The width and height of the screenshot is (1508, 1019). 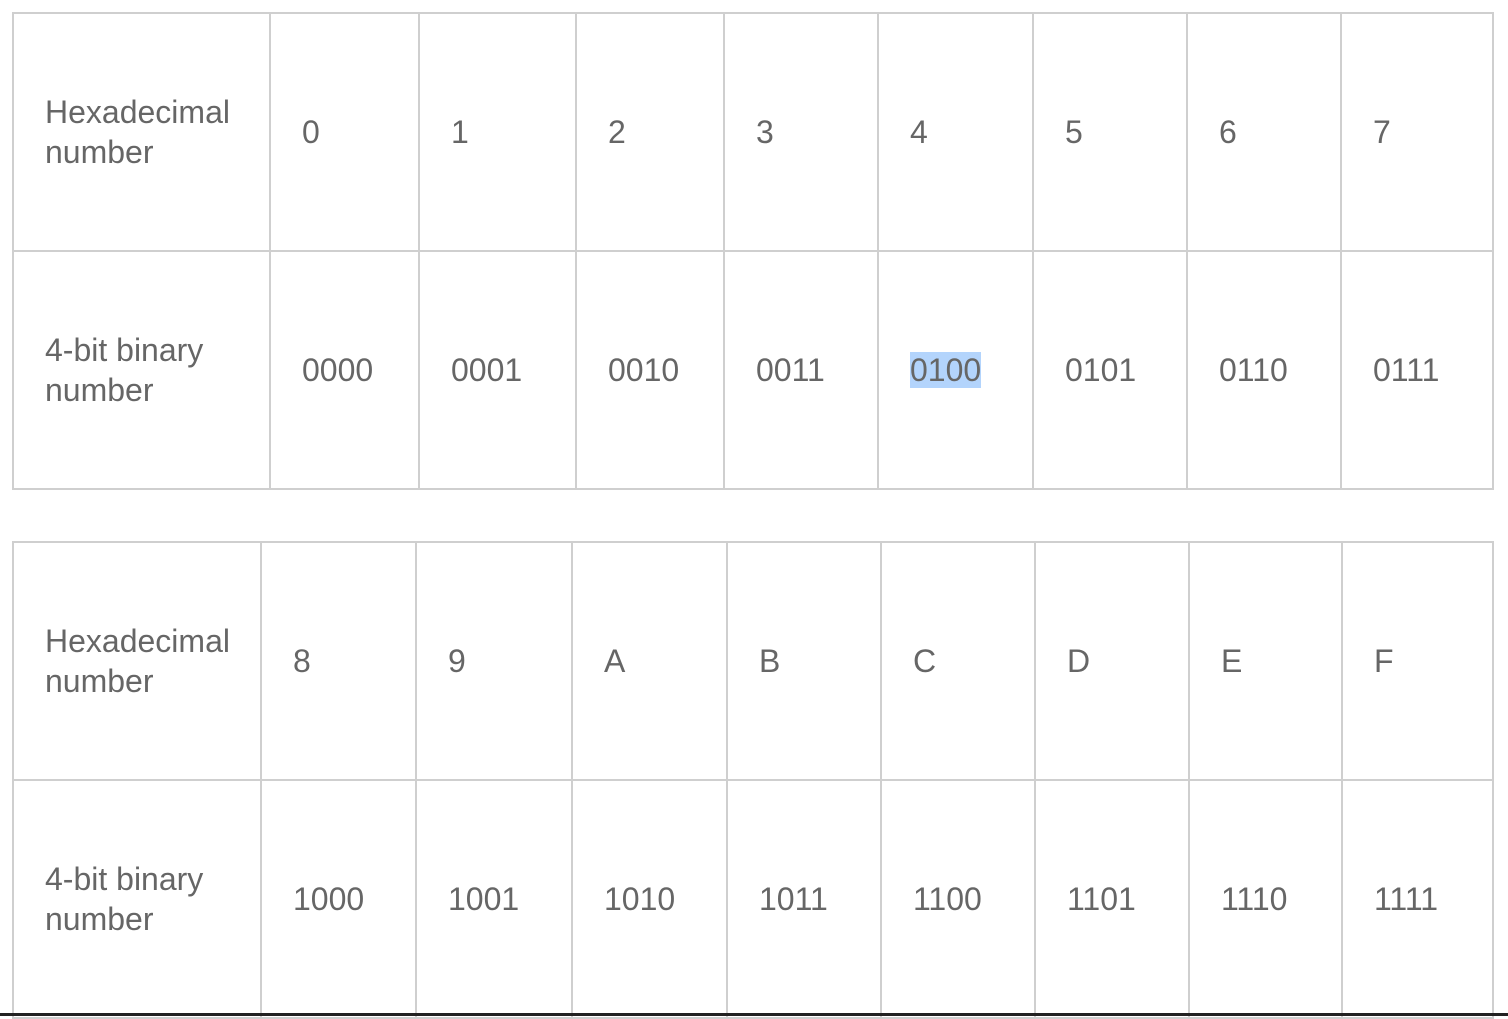 What do you see at coordinates (1265, 899) in the screenshot?
I see `binary-cell: 1110` at bounding box center [1265, 899].